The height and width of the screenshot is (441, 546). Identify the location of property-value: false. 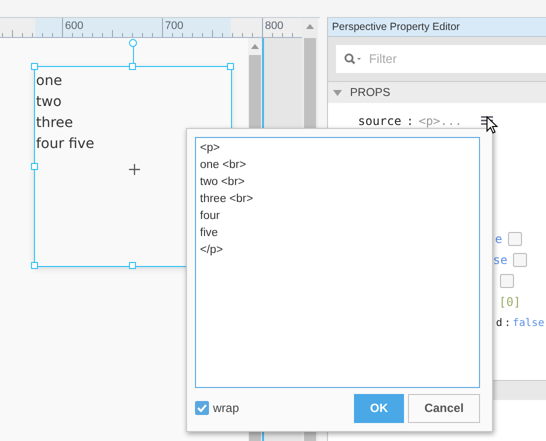
(528, 322).